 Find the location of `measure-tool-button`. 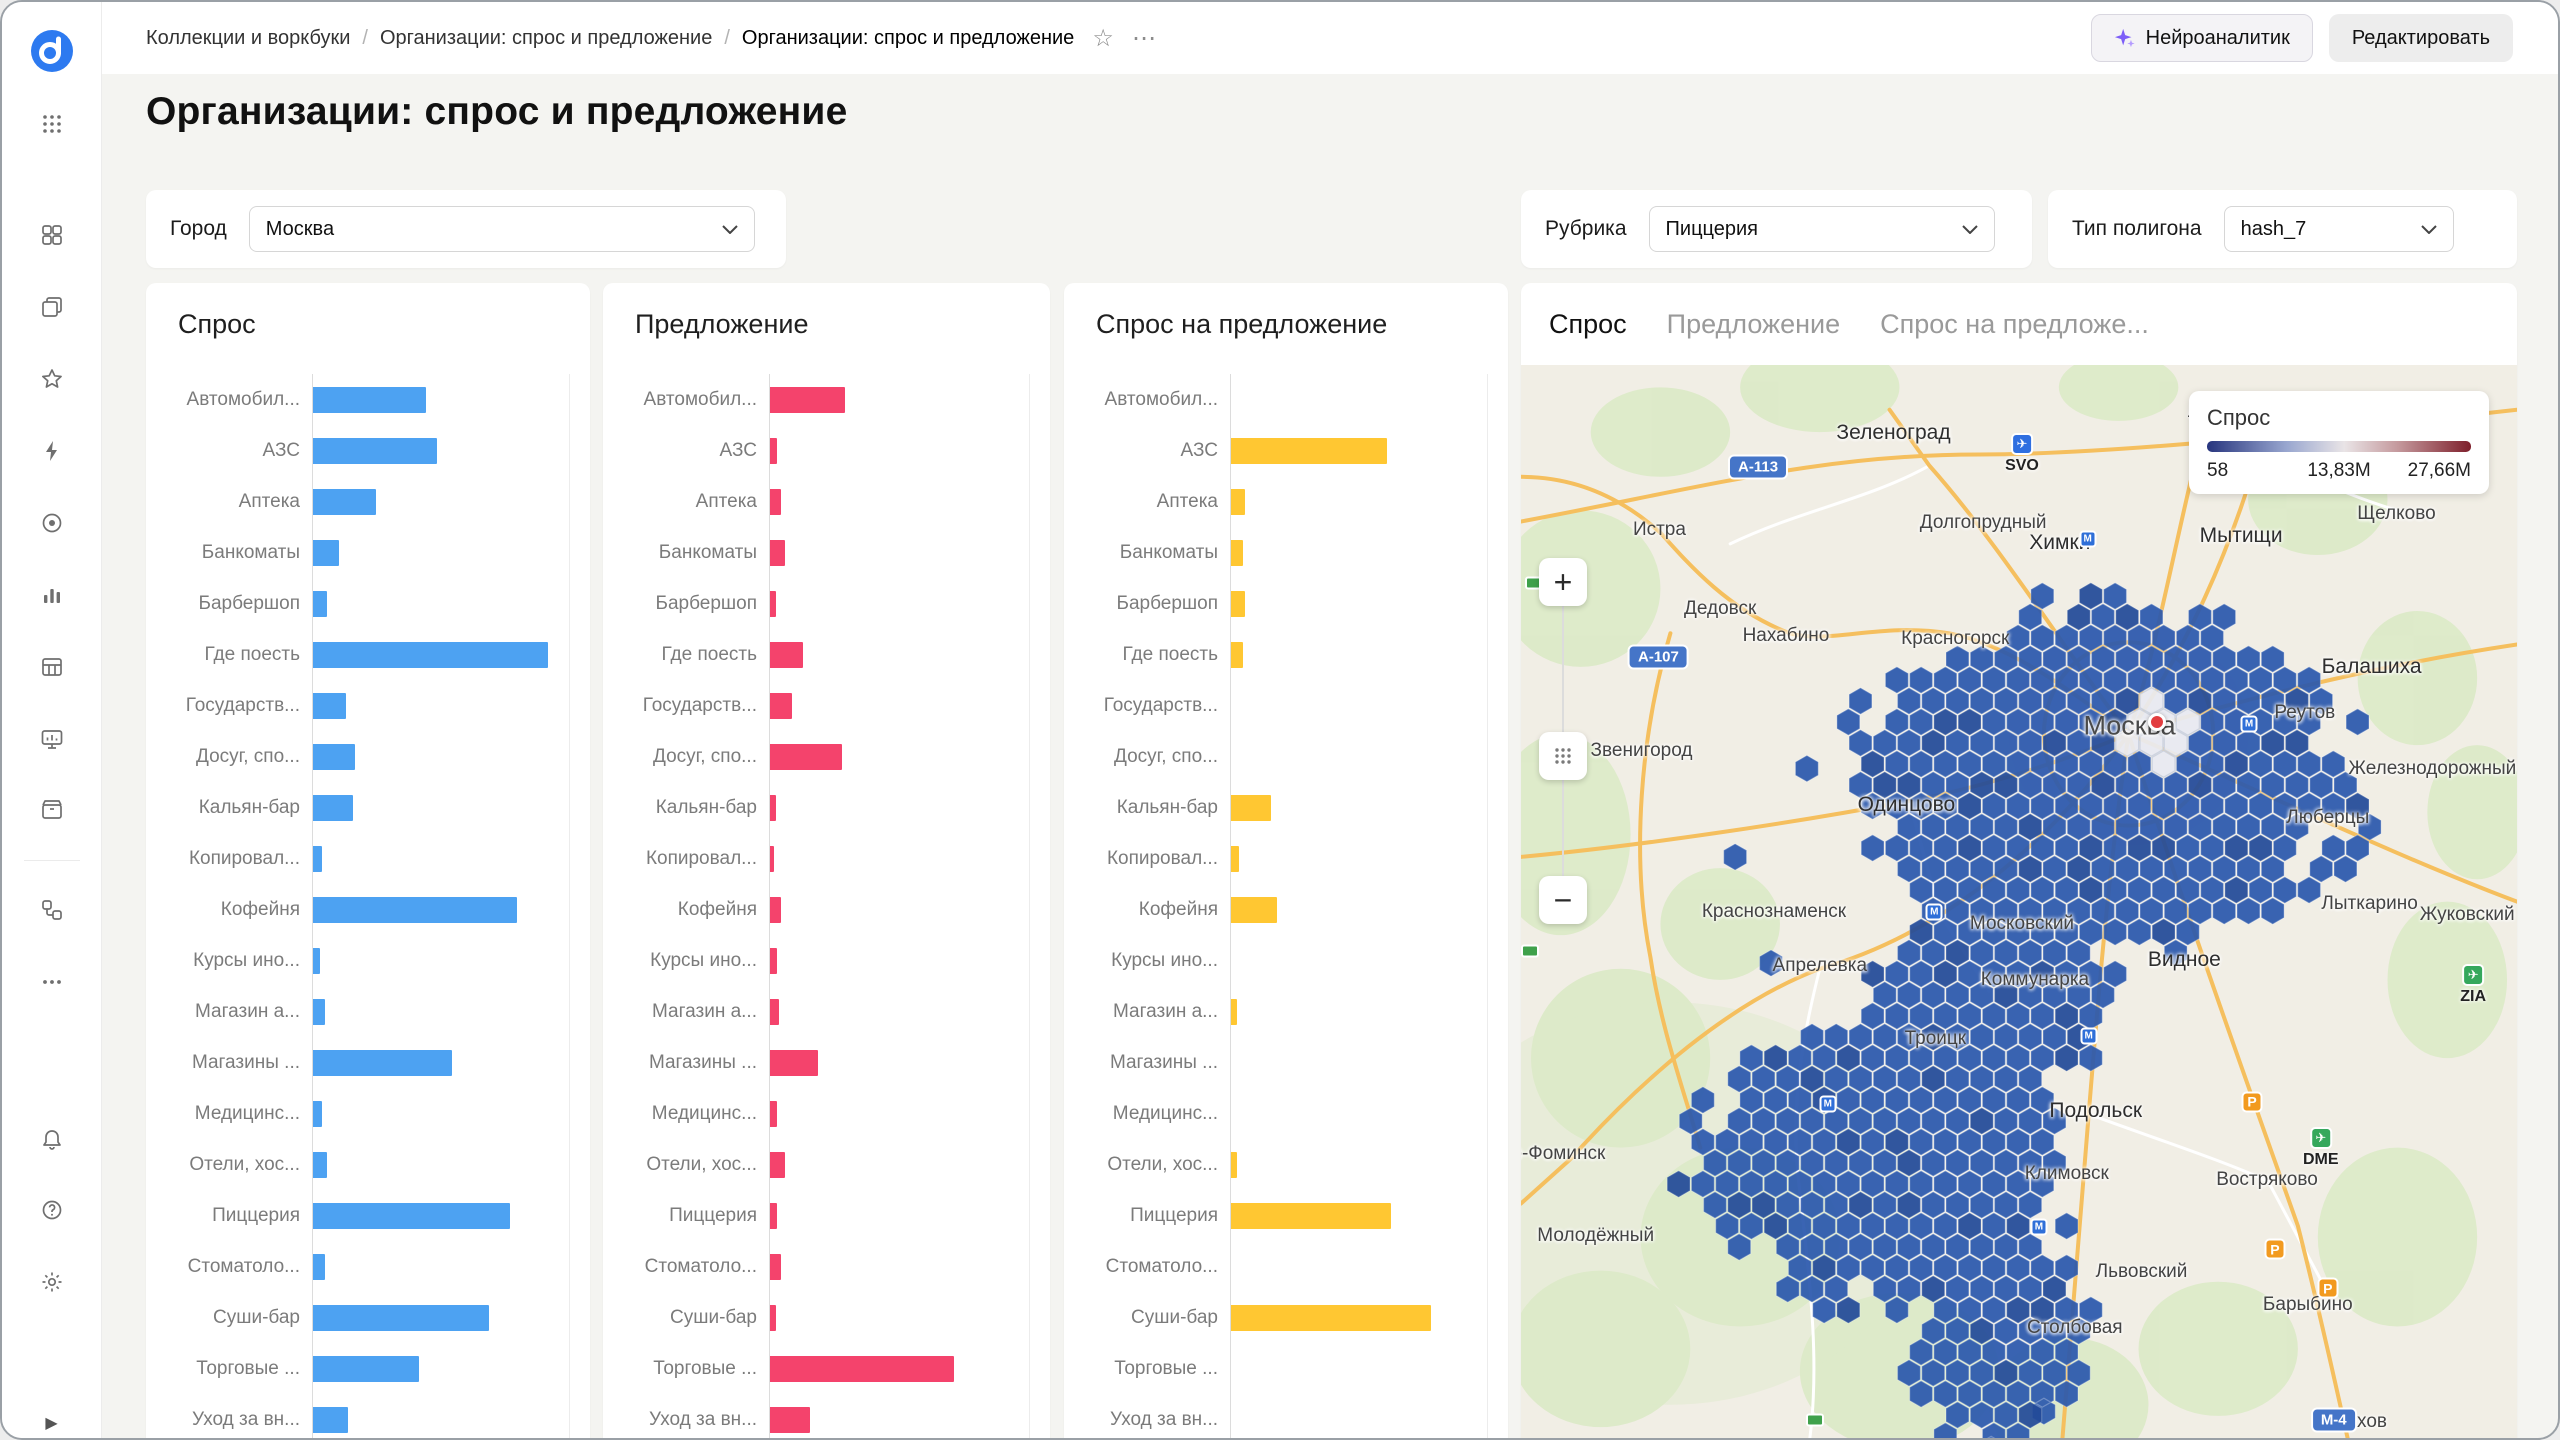

measure-tool-button is located at coordinates (1563, 756).